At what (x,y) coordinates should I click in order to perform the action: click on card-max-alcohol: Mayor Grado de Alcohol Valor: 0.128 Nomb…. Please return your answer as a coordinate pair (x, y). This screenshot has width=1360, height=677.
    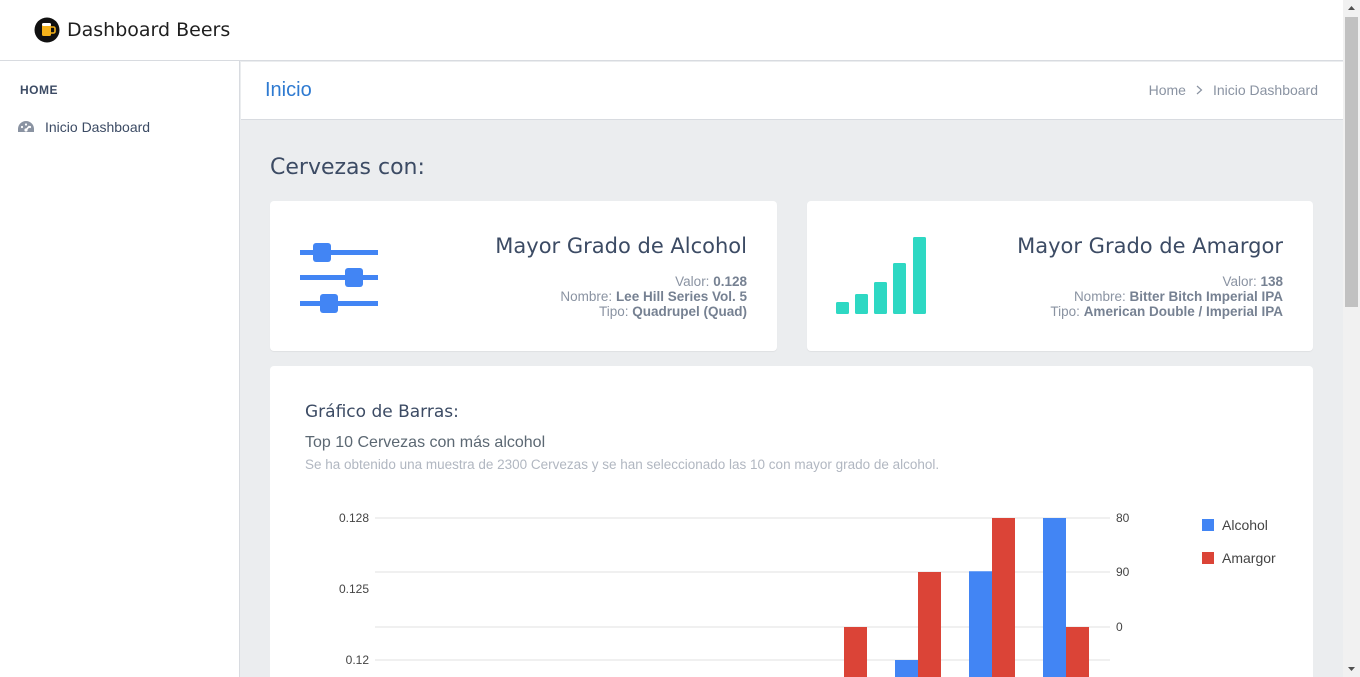
    Looking at the image, I should click on (523, 276).